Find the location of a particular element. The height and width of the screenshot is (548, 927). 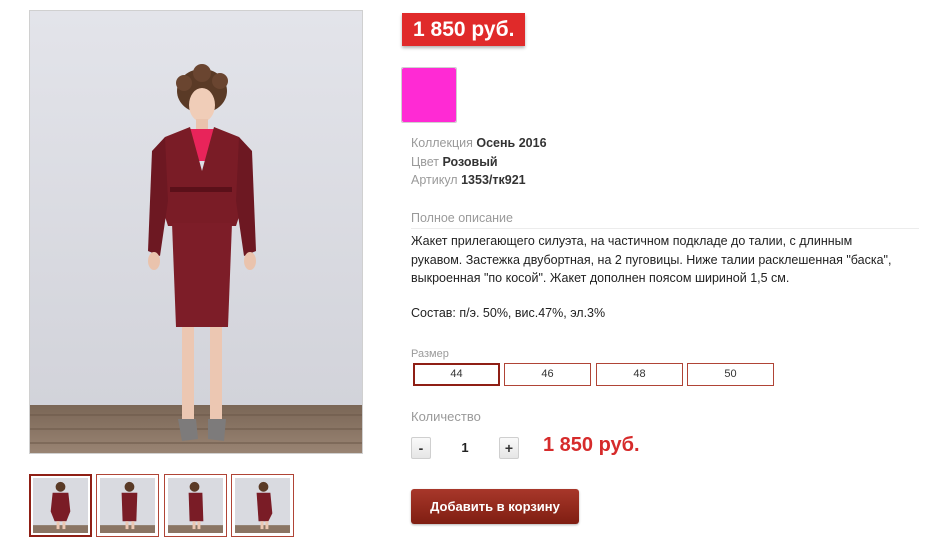

sku-value: 1353/тк921 is located at coordinates (493, 180).